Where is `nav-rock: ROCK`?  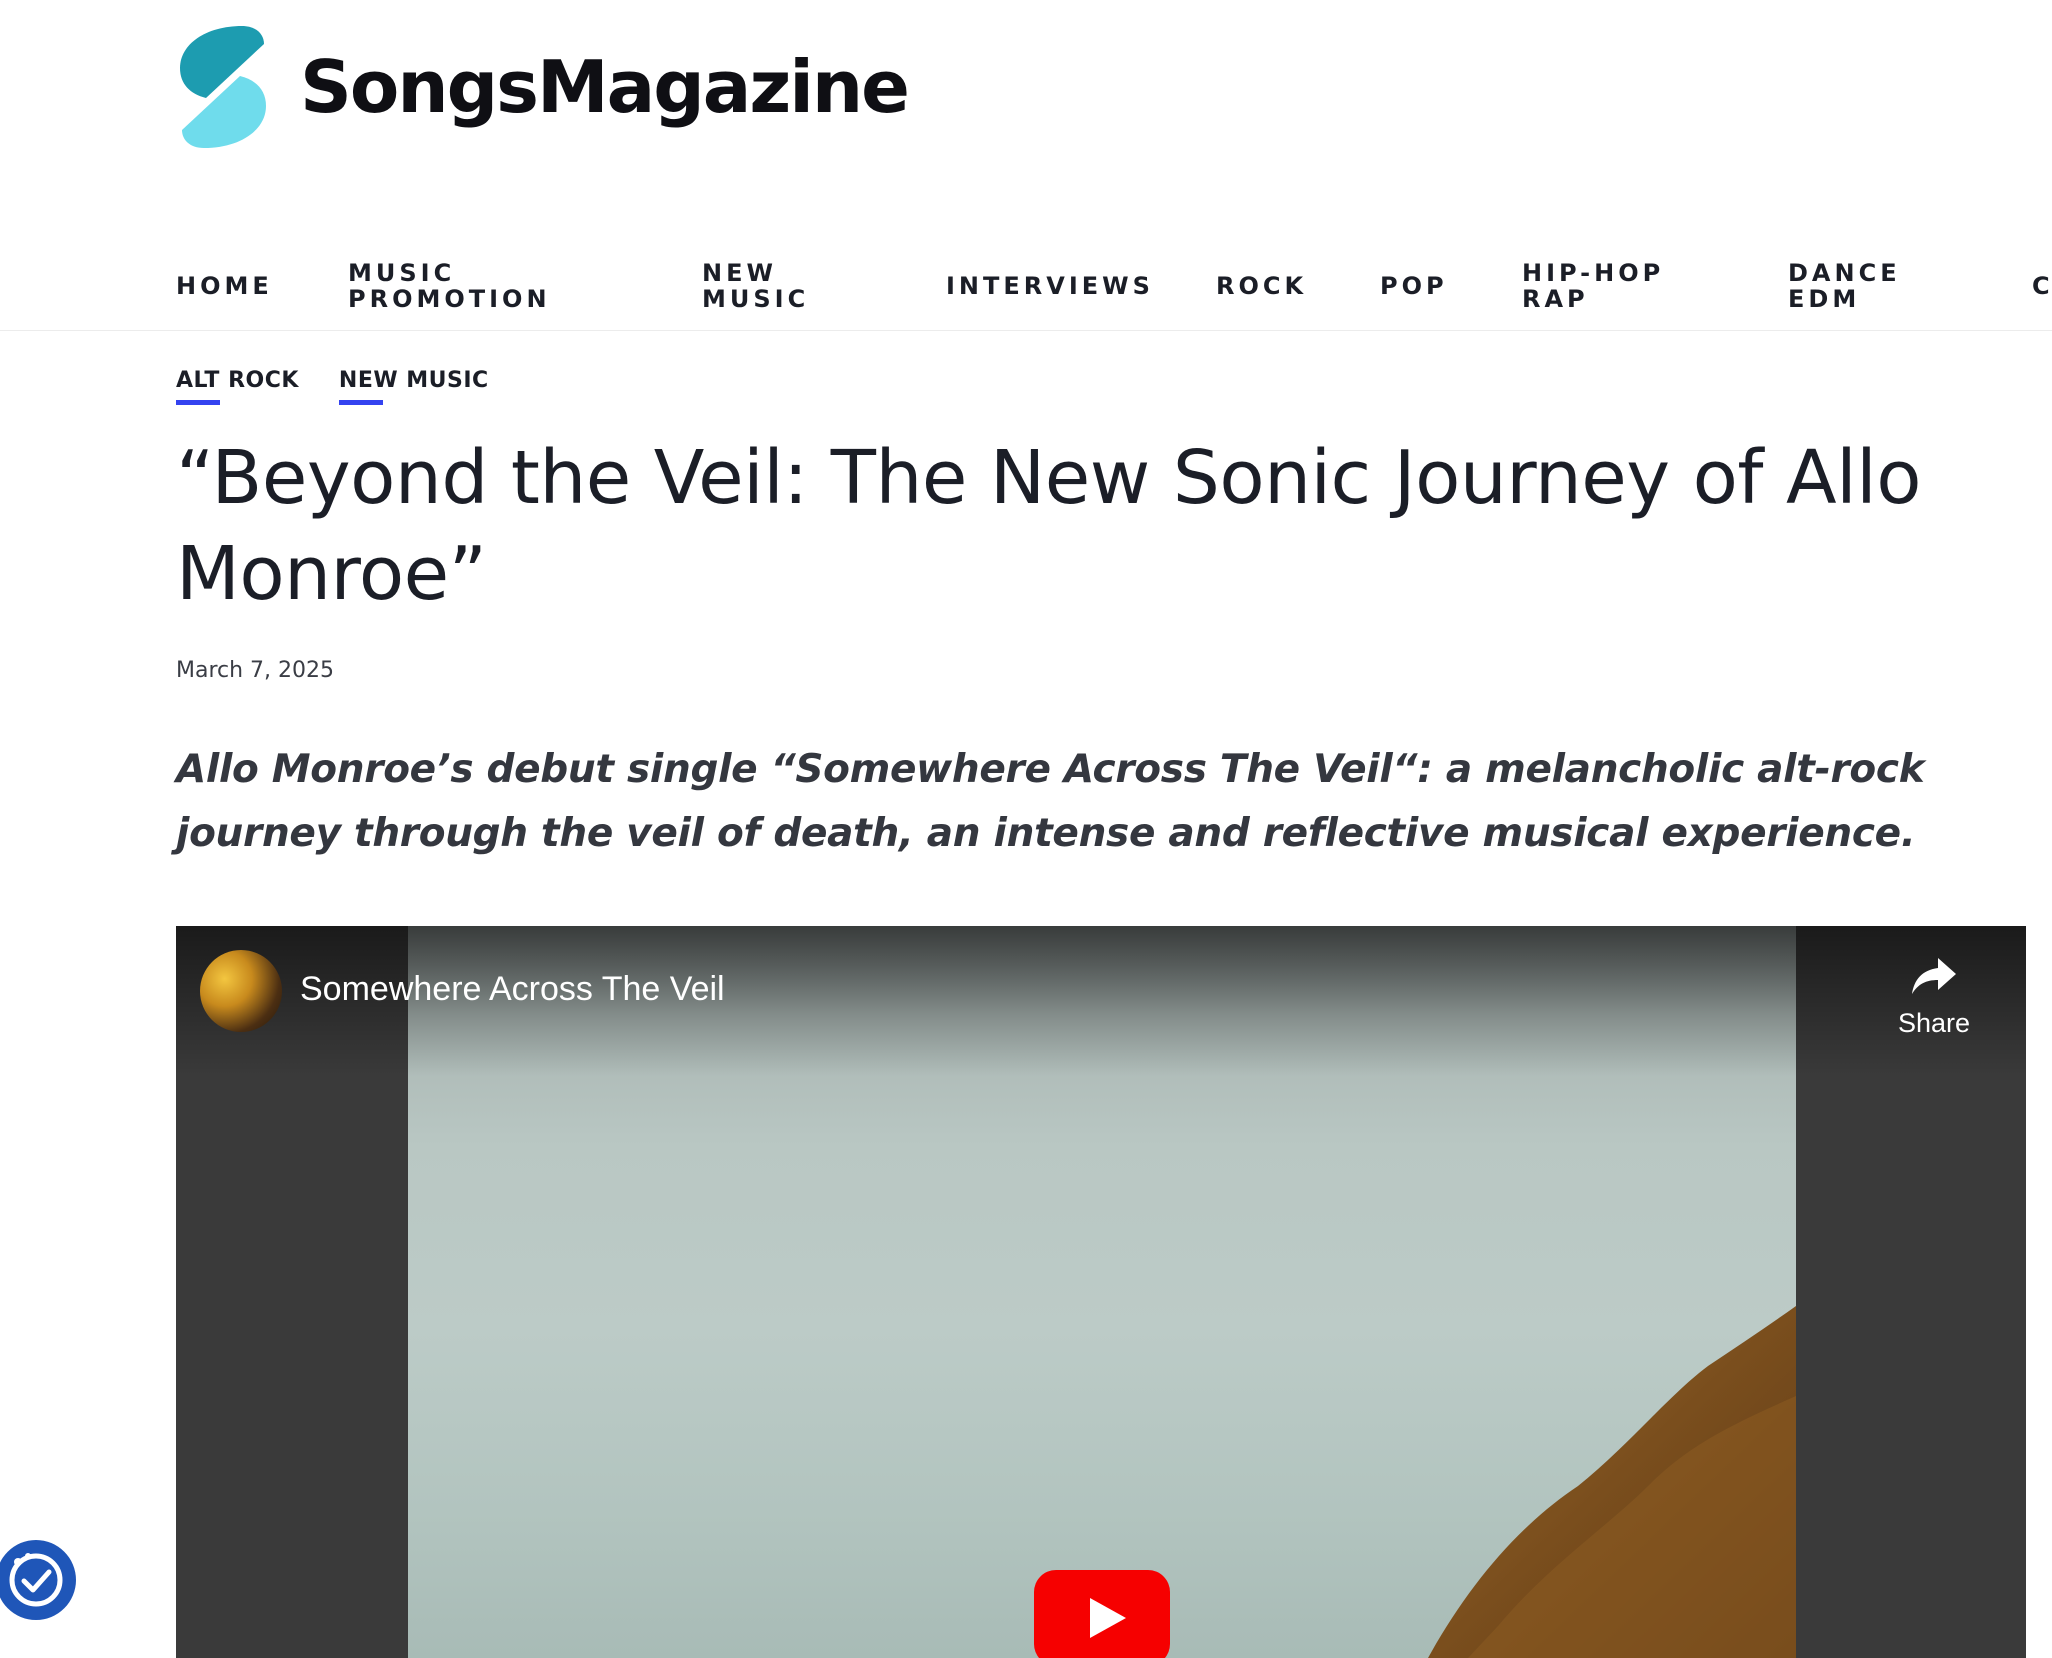 nav-rock: ROCK is located at coordinates (1261, 286).